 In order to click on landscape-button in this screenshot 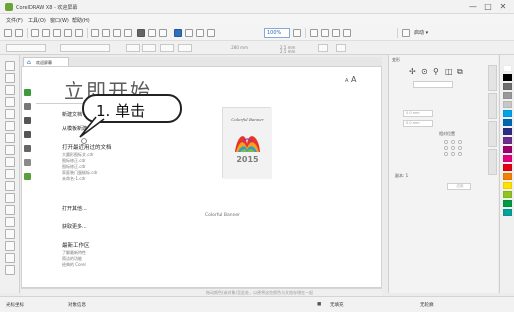, I will do `click(149, 48)`.